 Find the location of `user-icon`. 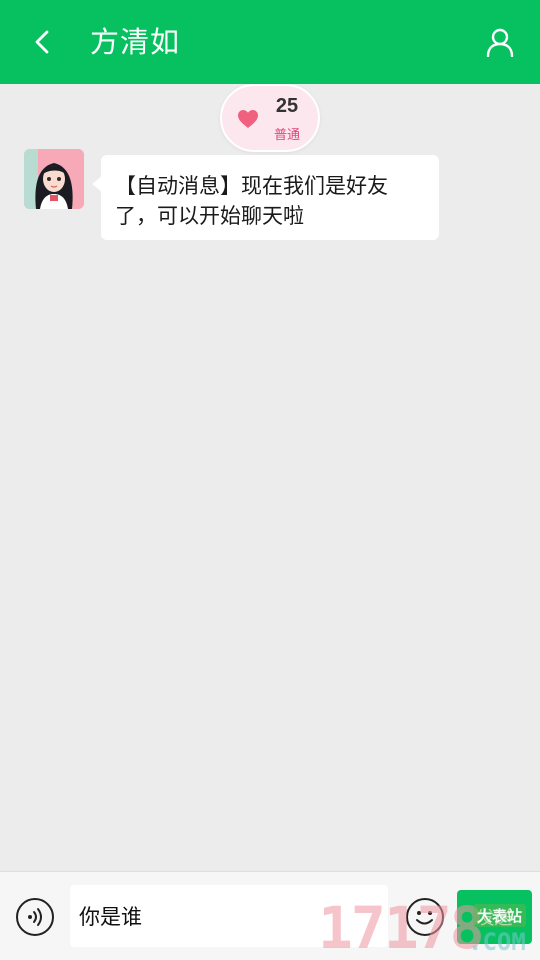

user-icon is located at coordinates (500, 42).